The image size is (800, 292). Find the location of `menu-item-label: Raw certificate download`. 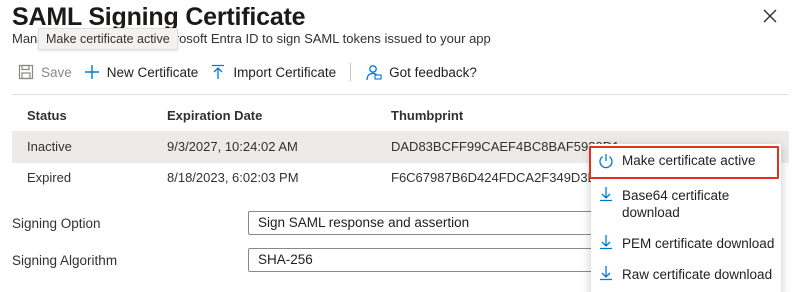

menu-item-label: Raw certificate download is located at coordinates (697, 274).